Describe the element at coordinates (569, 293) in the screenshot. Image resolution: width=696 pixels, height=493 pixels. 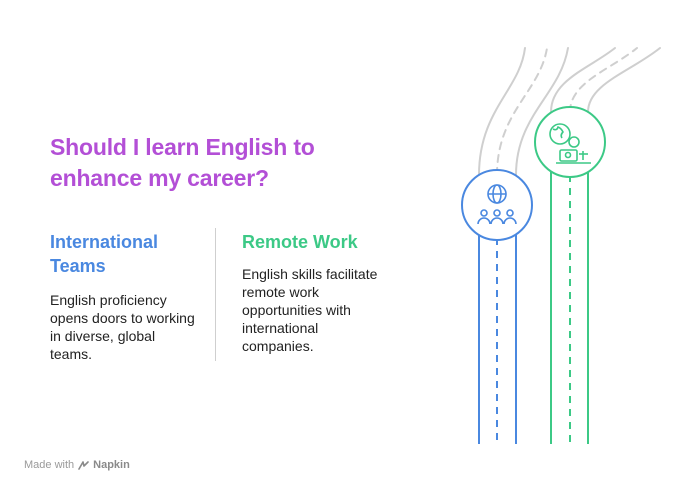
I see `green-road` at that location.